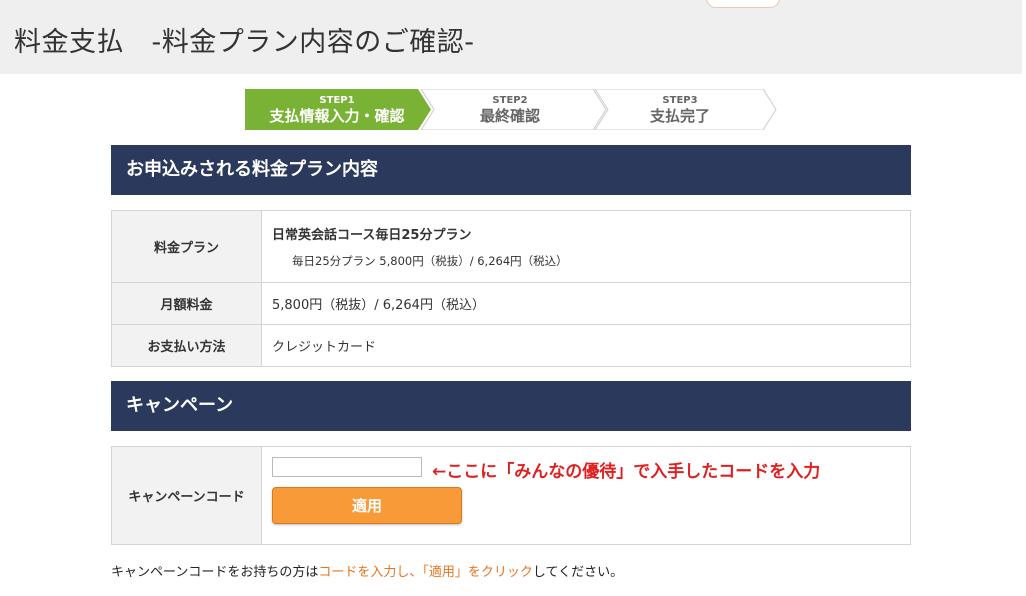  I want to click on step-progress: STEP1 支払情報入力・確認 STEP2 最終確認 STEP3 支払完了, so click(511, 109).